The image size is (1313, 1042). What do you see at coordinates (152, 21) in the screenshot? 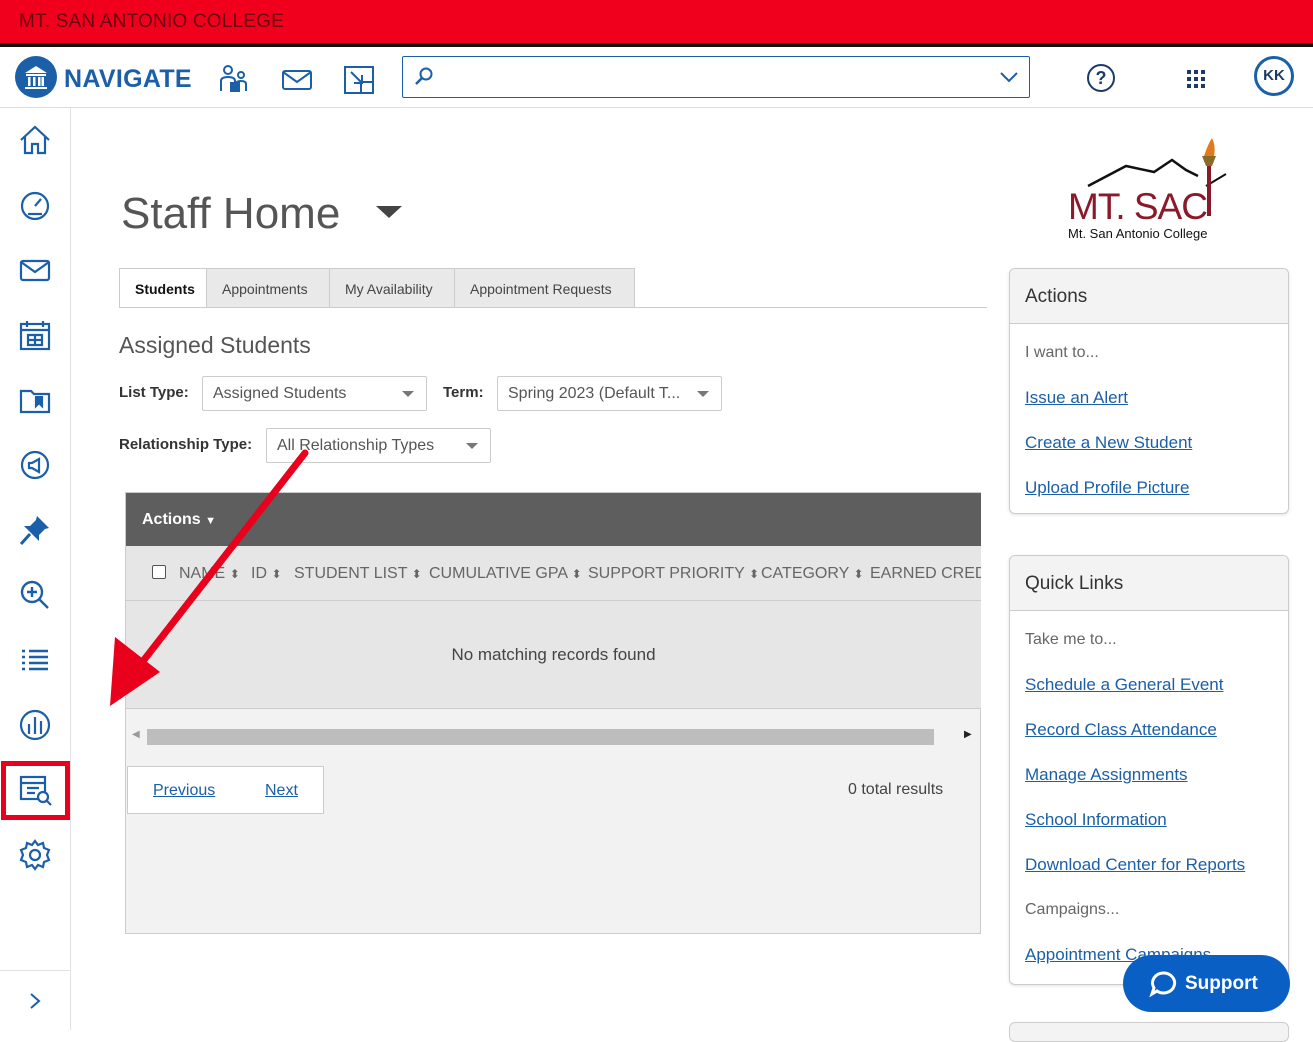
I see `college-banner-text: MT. SAN ANTONIO COLLEGE` at bounding box center [152, 21].